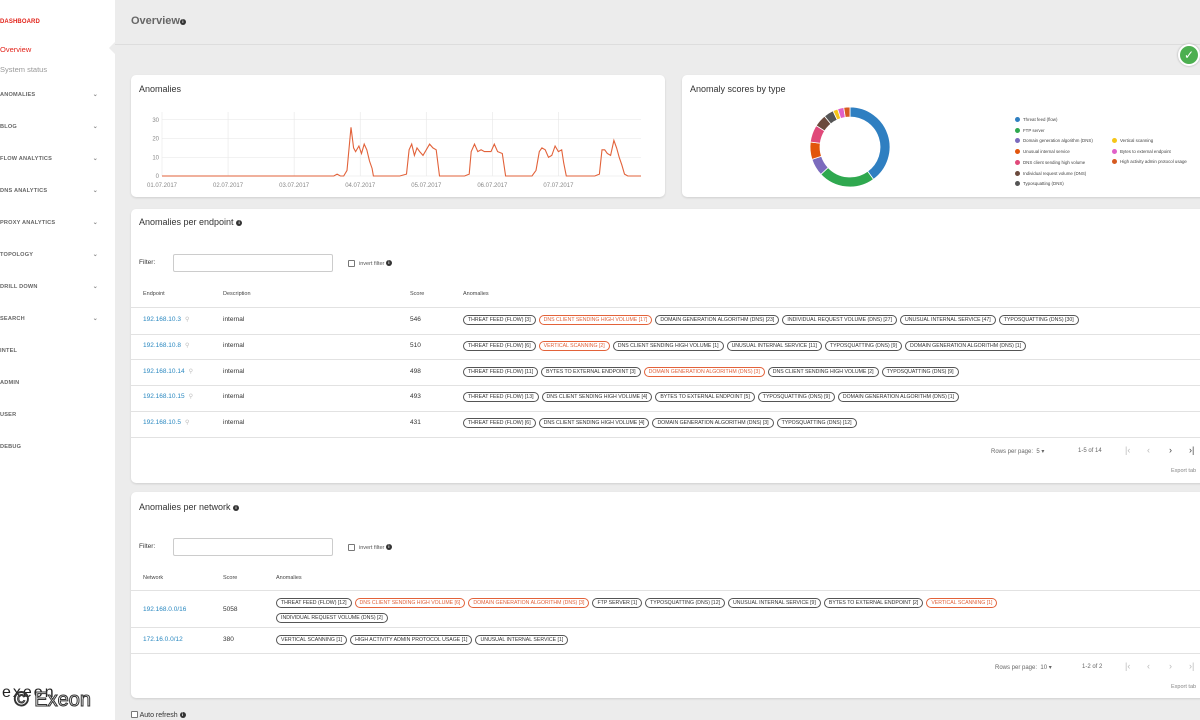 This screenshot has width=1200, height=720. Describe the element at coordinates (237, 294) in the screenshot. I see `col-header-description: Description` at that location.